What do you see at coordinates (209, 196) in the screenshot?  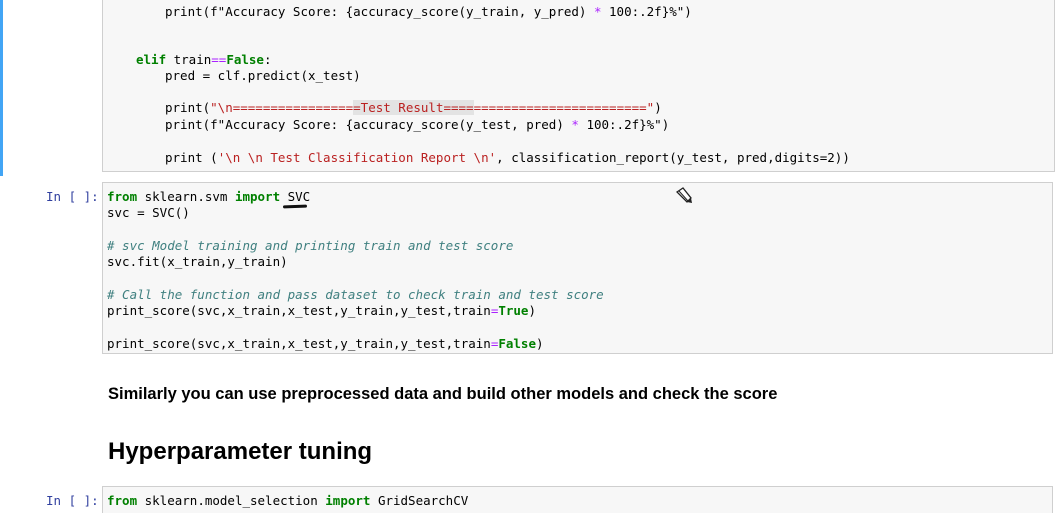 I see `code-line: from sklearn.svm import SVC` at bounding box center [209, 196].